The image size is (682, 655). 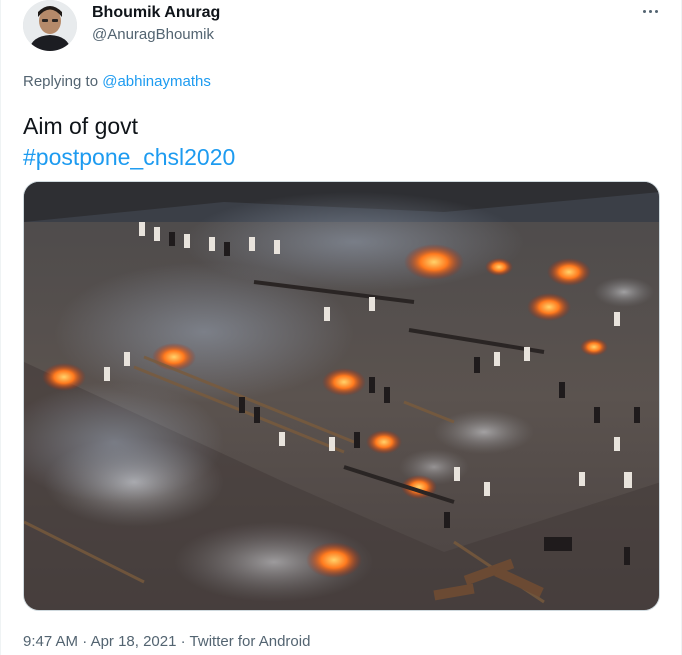 I want to click on replying-to: Replying to @abhinaymaths, so click(x=117, y=81).